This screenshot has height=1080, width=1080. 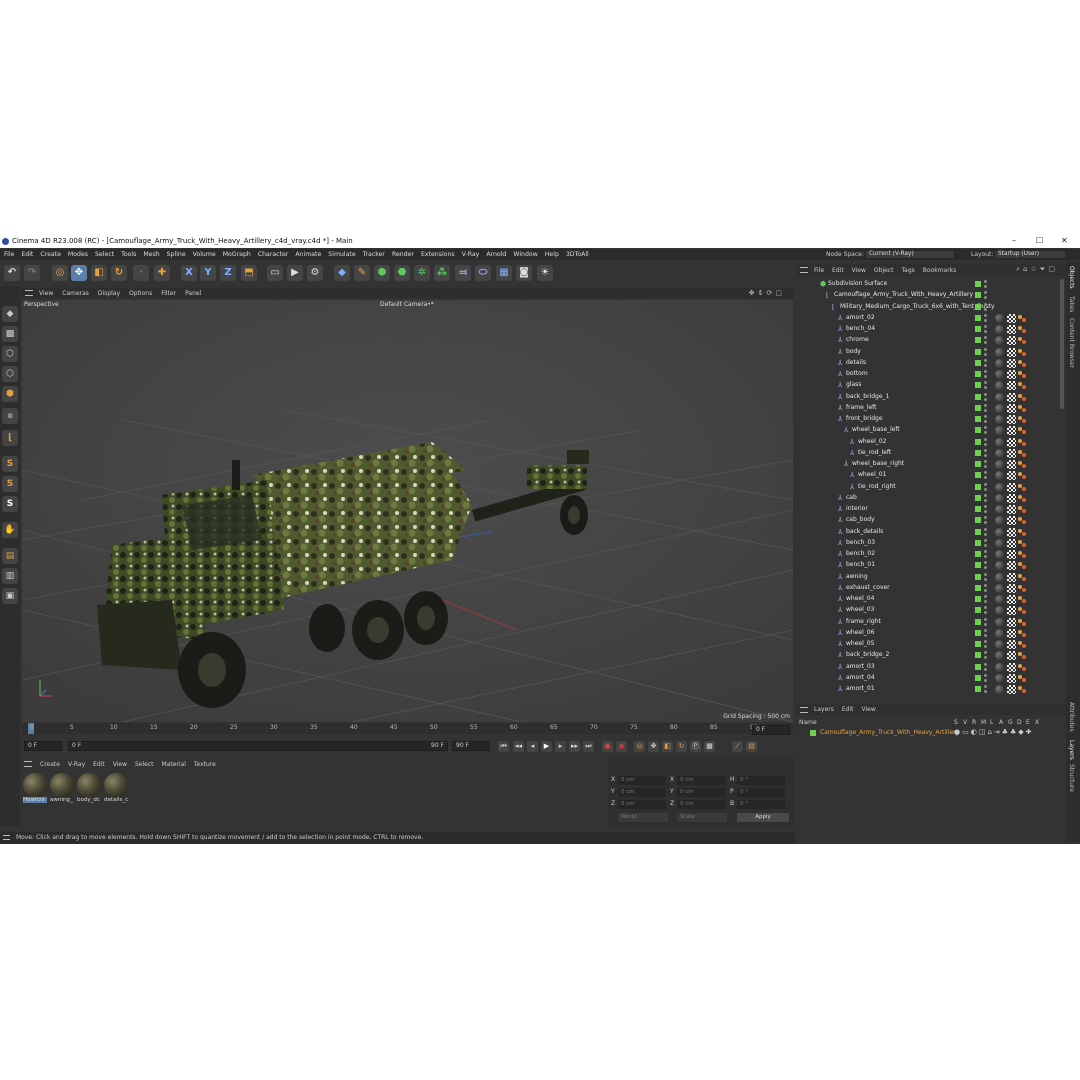 What do you see at coordinates (927, 678) in the screenshot?
I see `object-row-amort-04: ⅄ amort_04` at bounding box center [927, 678].